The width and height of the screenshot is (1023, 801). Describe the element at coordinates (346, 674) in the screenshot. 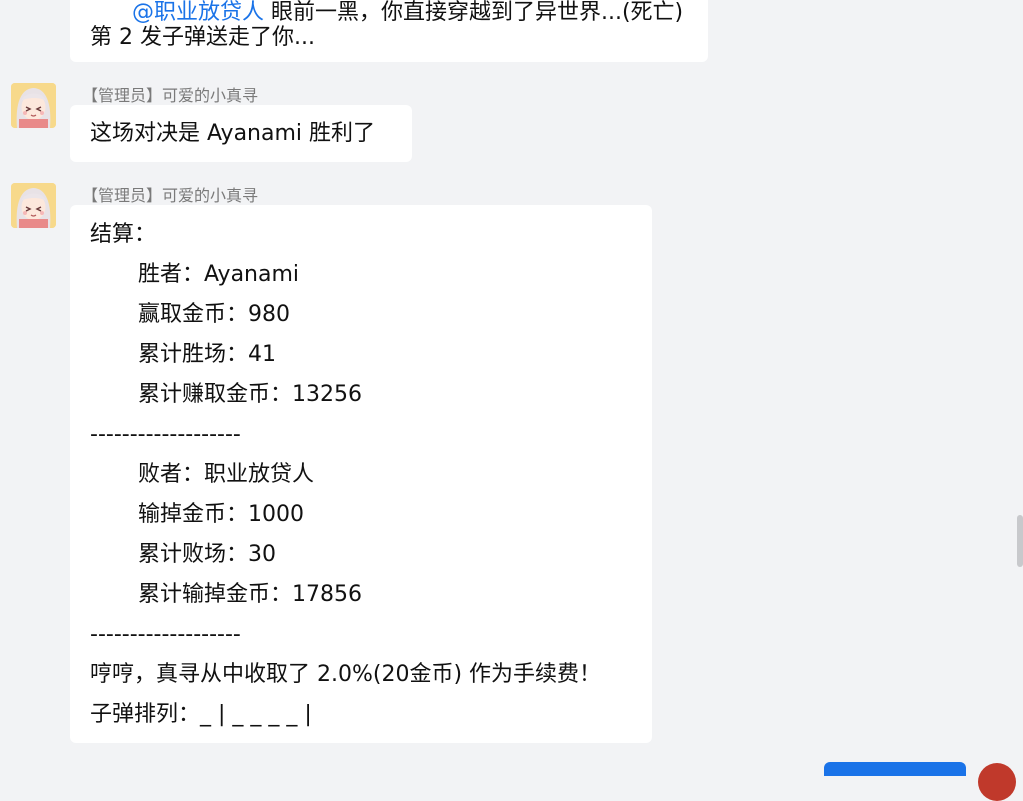

I see `fee-line: 哼哼，真寻从中收取了 2.0%(20金币) 作为手续费！` at that location.